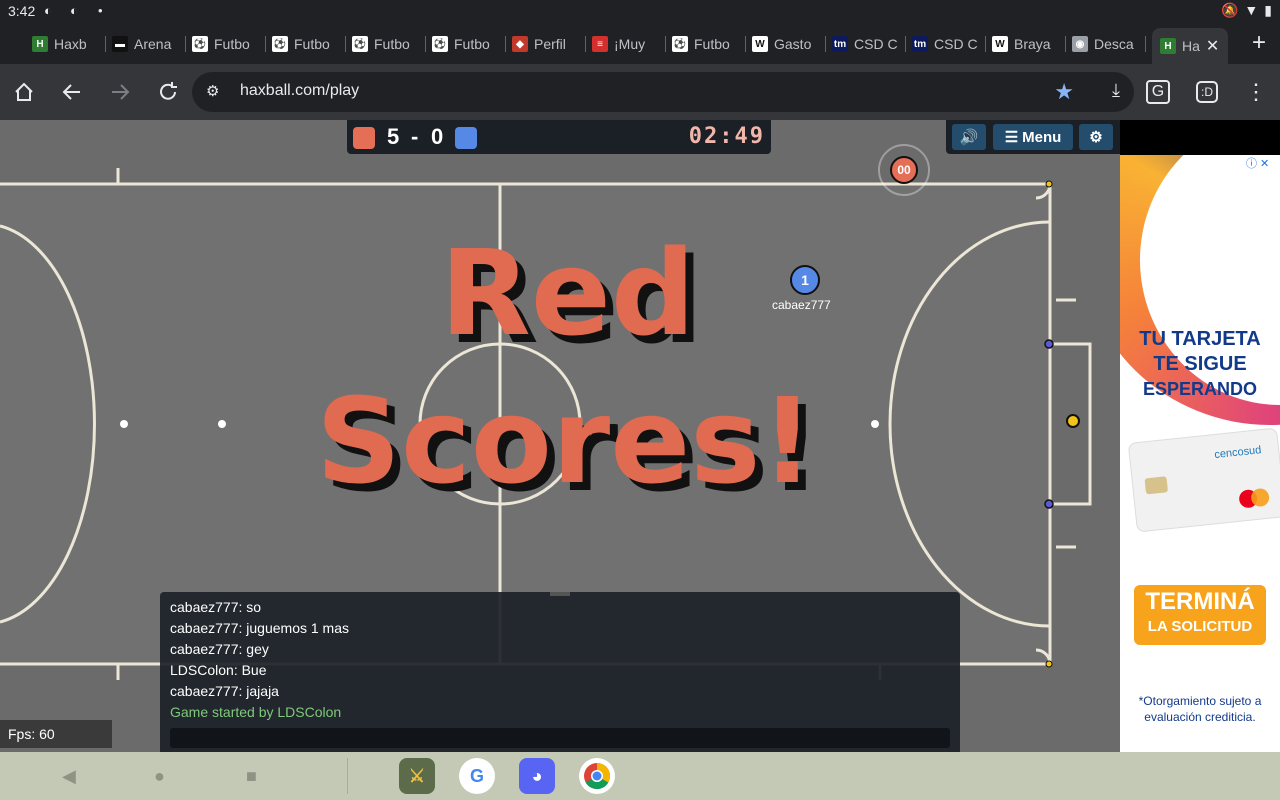 The width and height of the screenshot is (1280, 800). I want to click on wifi-icon: ▼, so click(1251, 10).